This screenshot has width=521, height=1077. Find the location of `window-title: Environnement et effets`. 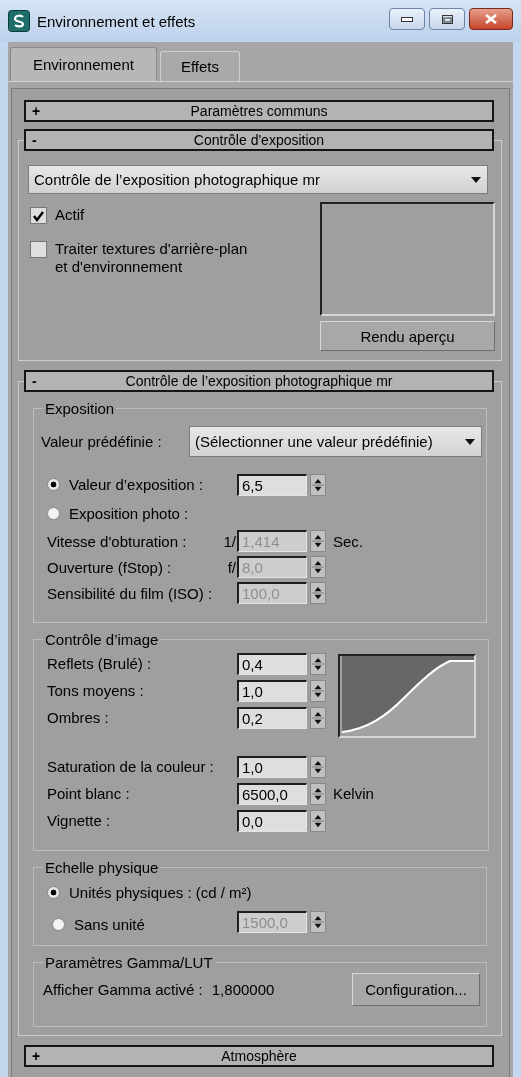

window-title: Environnement et effets is located at coordinates (116, 21).